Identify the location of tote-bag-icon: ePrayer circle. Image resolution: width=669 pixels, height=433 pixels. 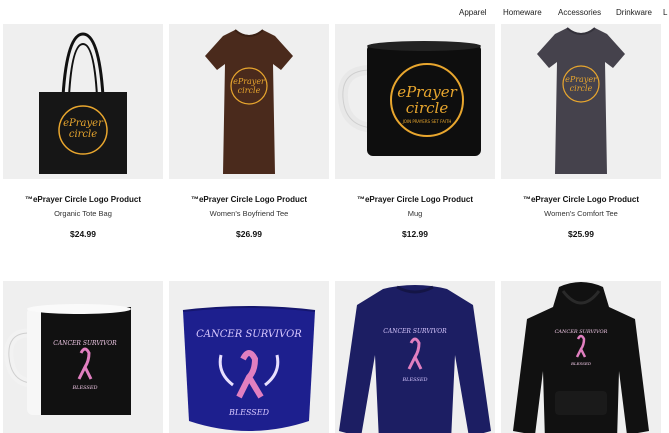
(83, 103).